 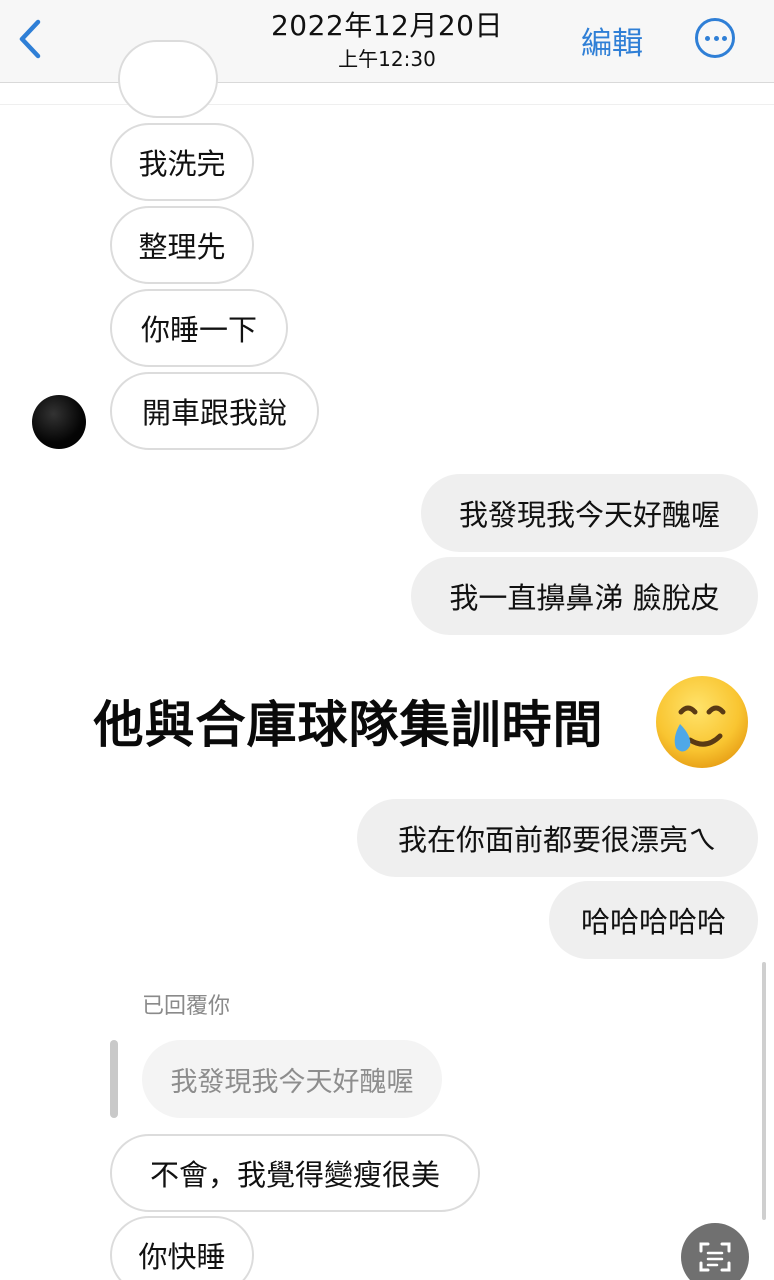 What do you see at coordinates (387, 104) in the screenshot?
I see `divider` at bounding box center [387, 104].